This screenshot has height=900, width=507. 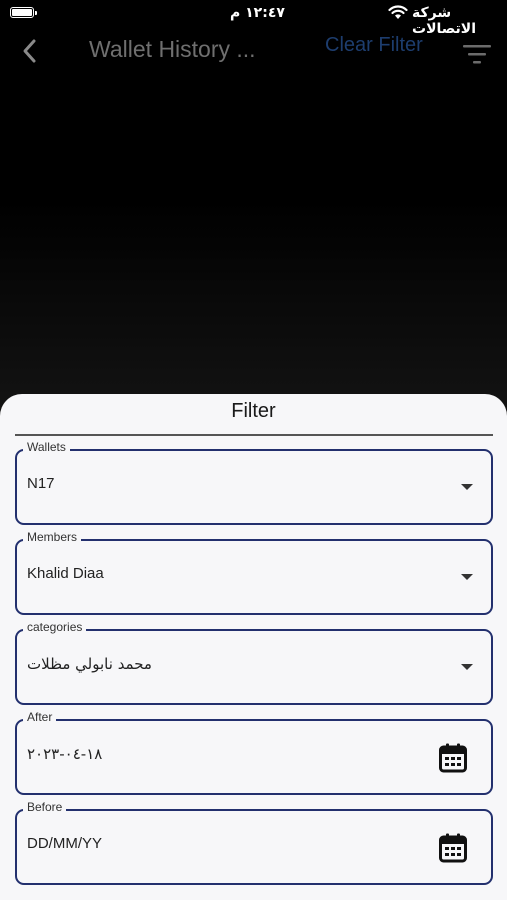 I want to click on status-bar: ١٢:٤٧ م شركة الاتصالات, so click(x=253, y=18).